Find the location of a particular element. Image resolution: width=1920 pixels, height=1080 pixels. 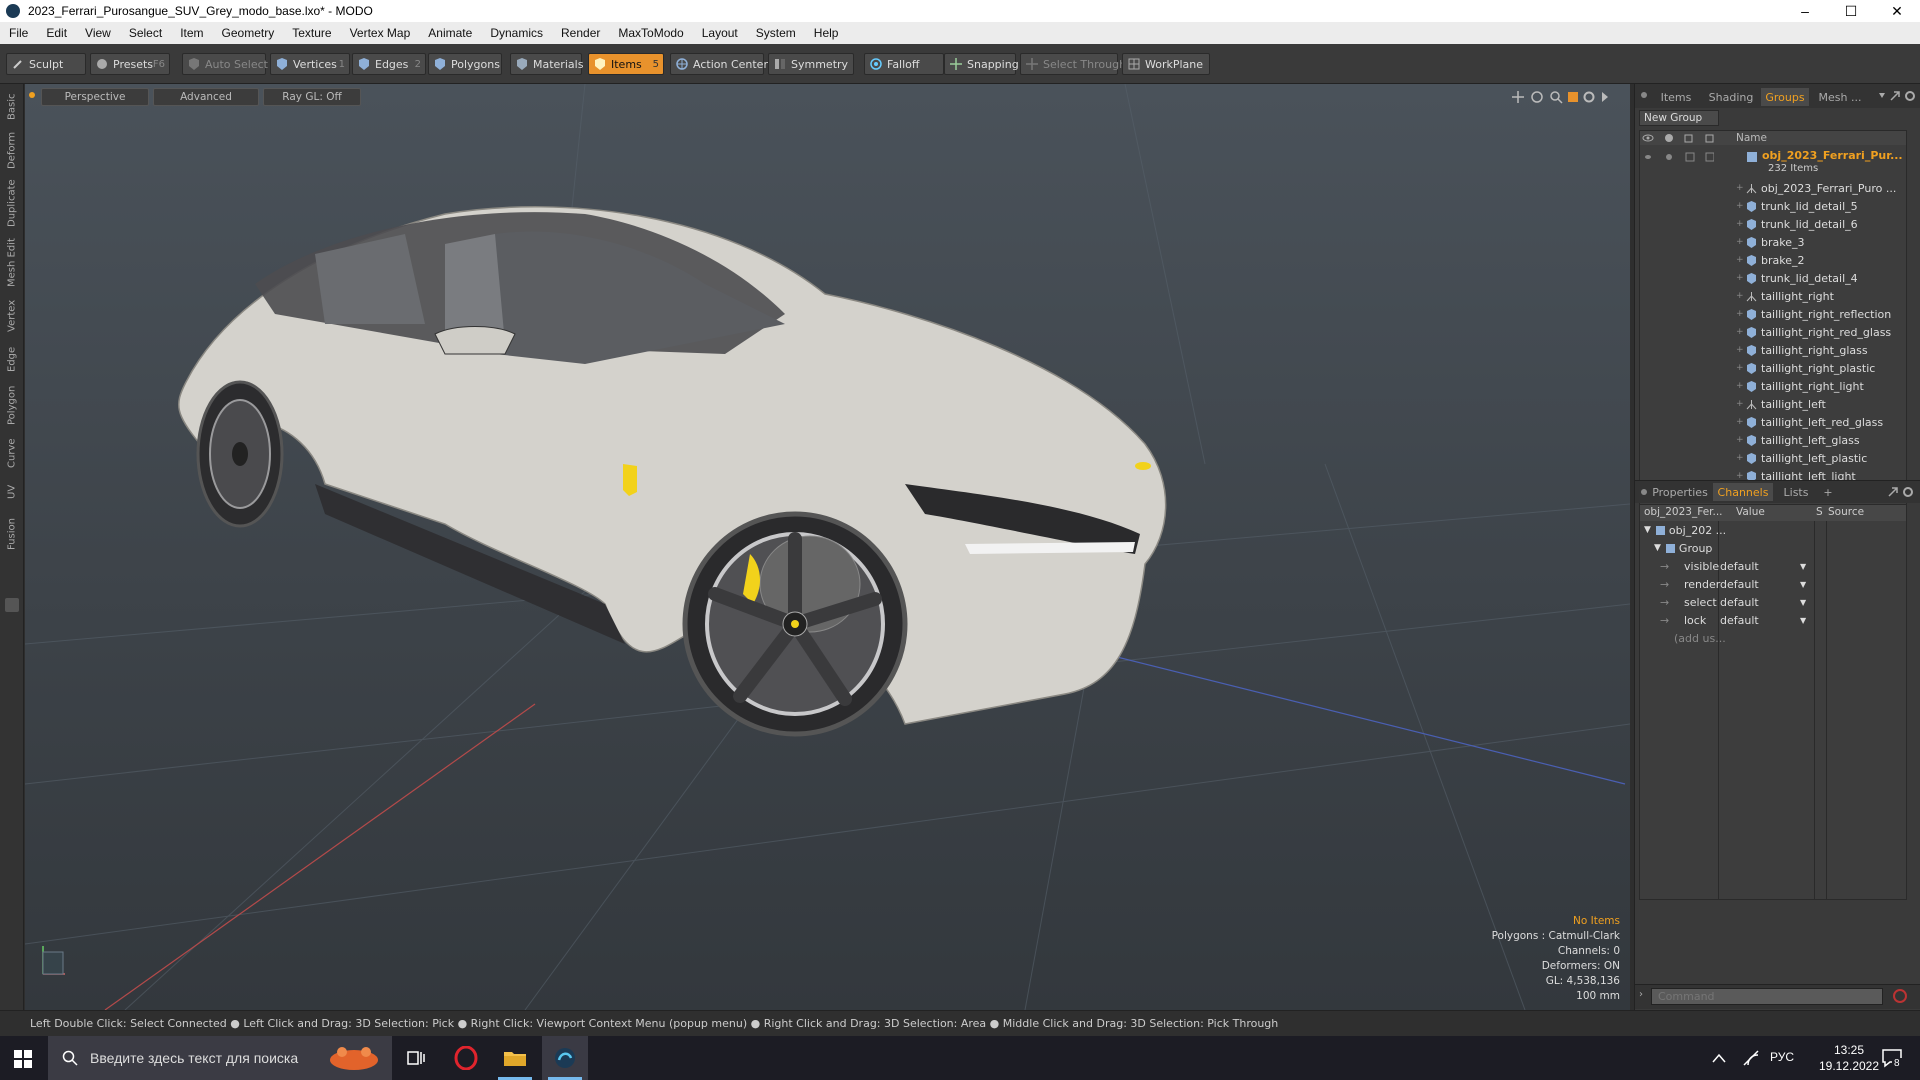

tab-toggle-button is located at coordinates (12, 605).